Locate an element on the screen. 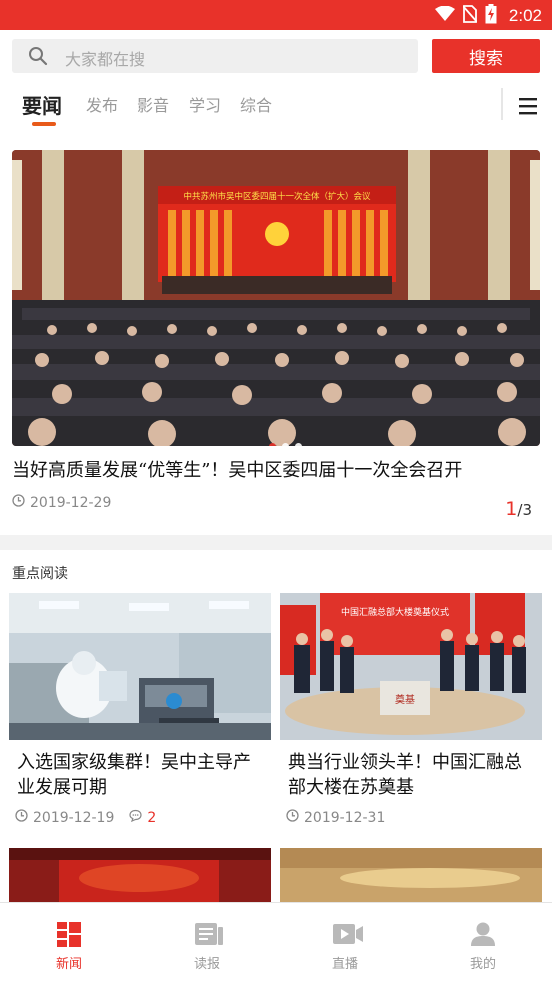  news-grid-icon is located at coordinates (69, 936).